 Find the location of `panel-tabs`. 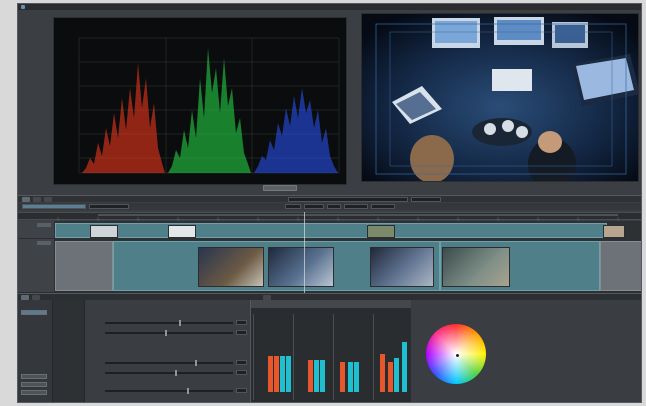

panel-tabs is located at coordinates (329, 296).